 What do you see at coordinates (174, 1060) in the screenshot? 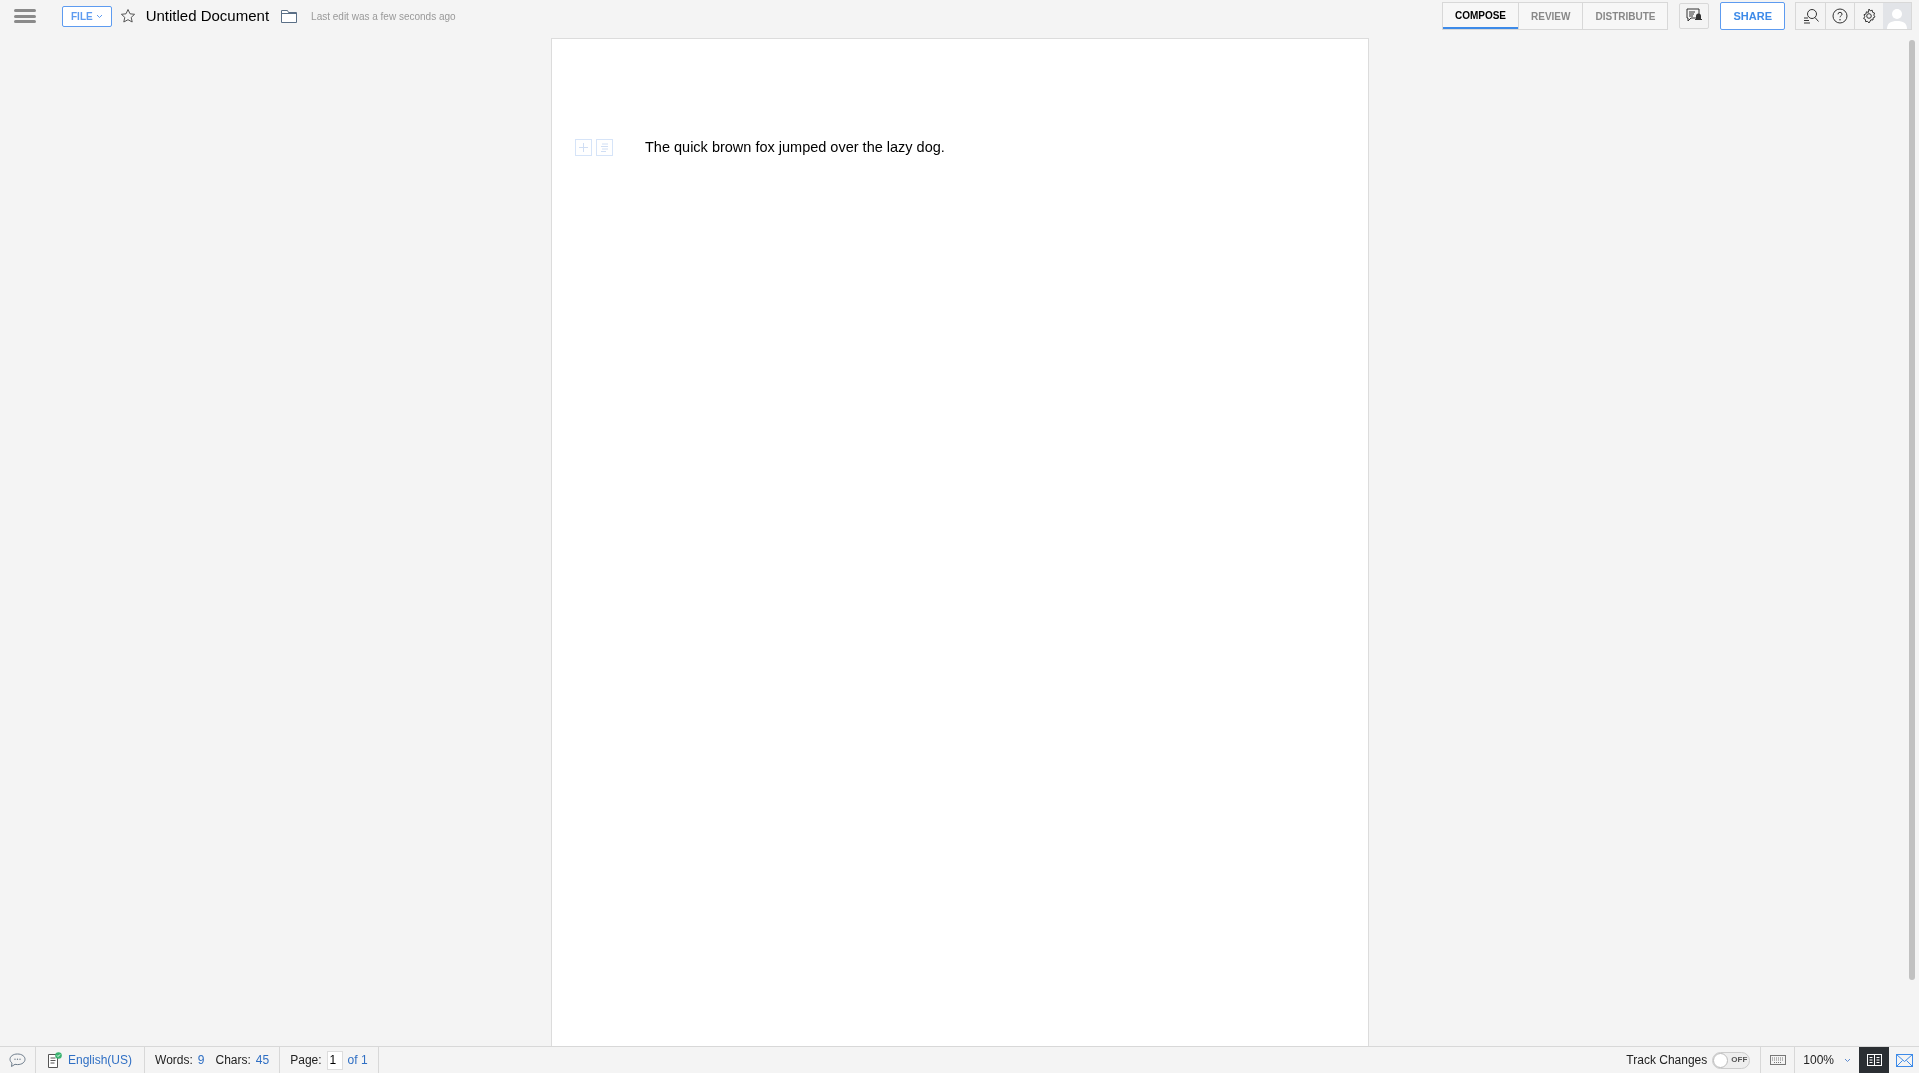
I see `words-label: Words:` at bounding box center [174, 1060].